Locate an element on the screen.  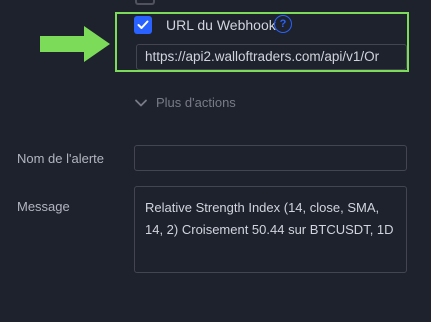
question-mark-circle-icon: ? is located at coordinates (283, 24).